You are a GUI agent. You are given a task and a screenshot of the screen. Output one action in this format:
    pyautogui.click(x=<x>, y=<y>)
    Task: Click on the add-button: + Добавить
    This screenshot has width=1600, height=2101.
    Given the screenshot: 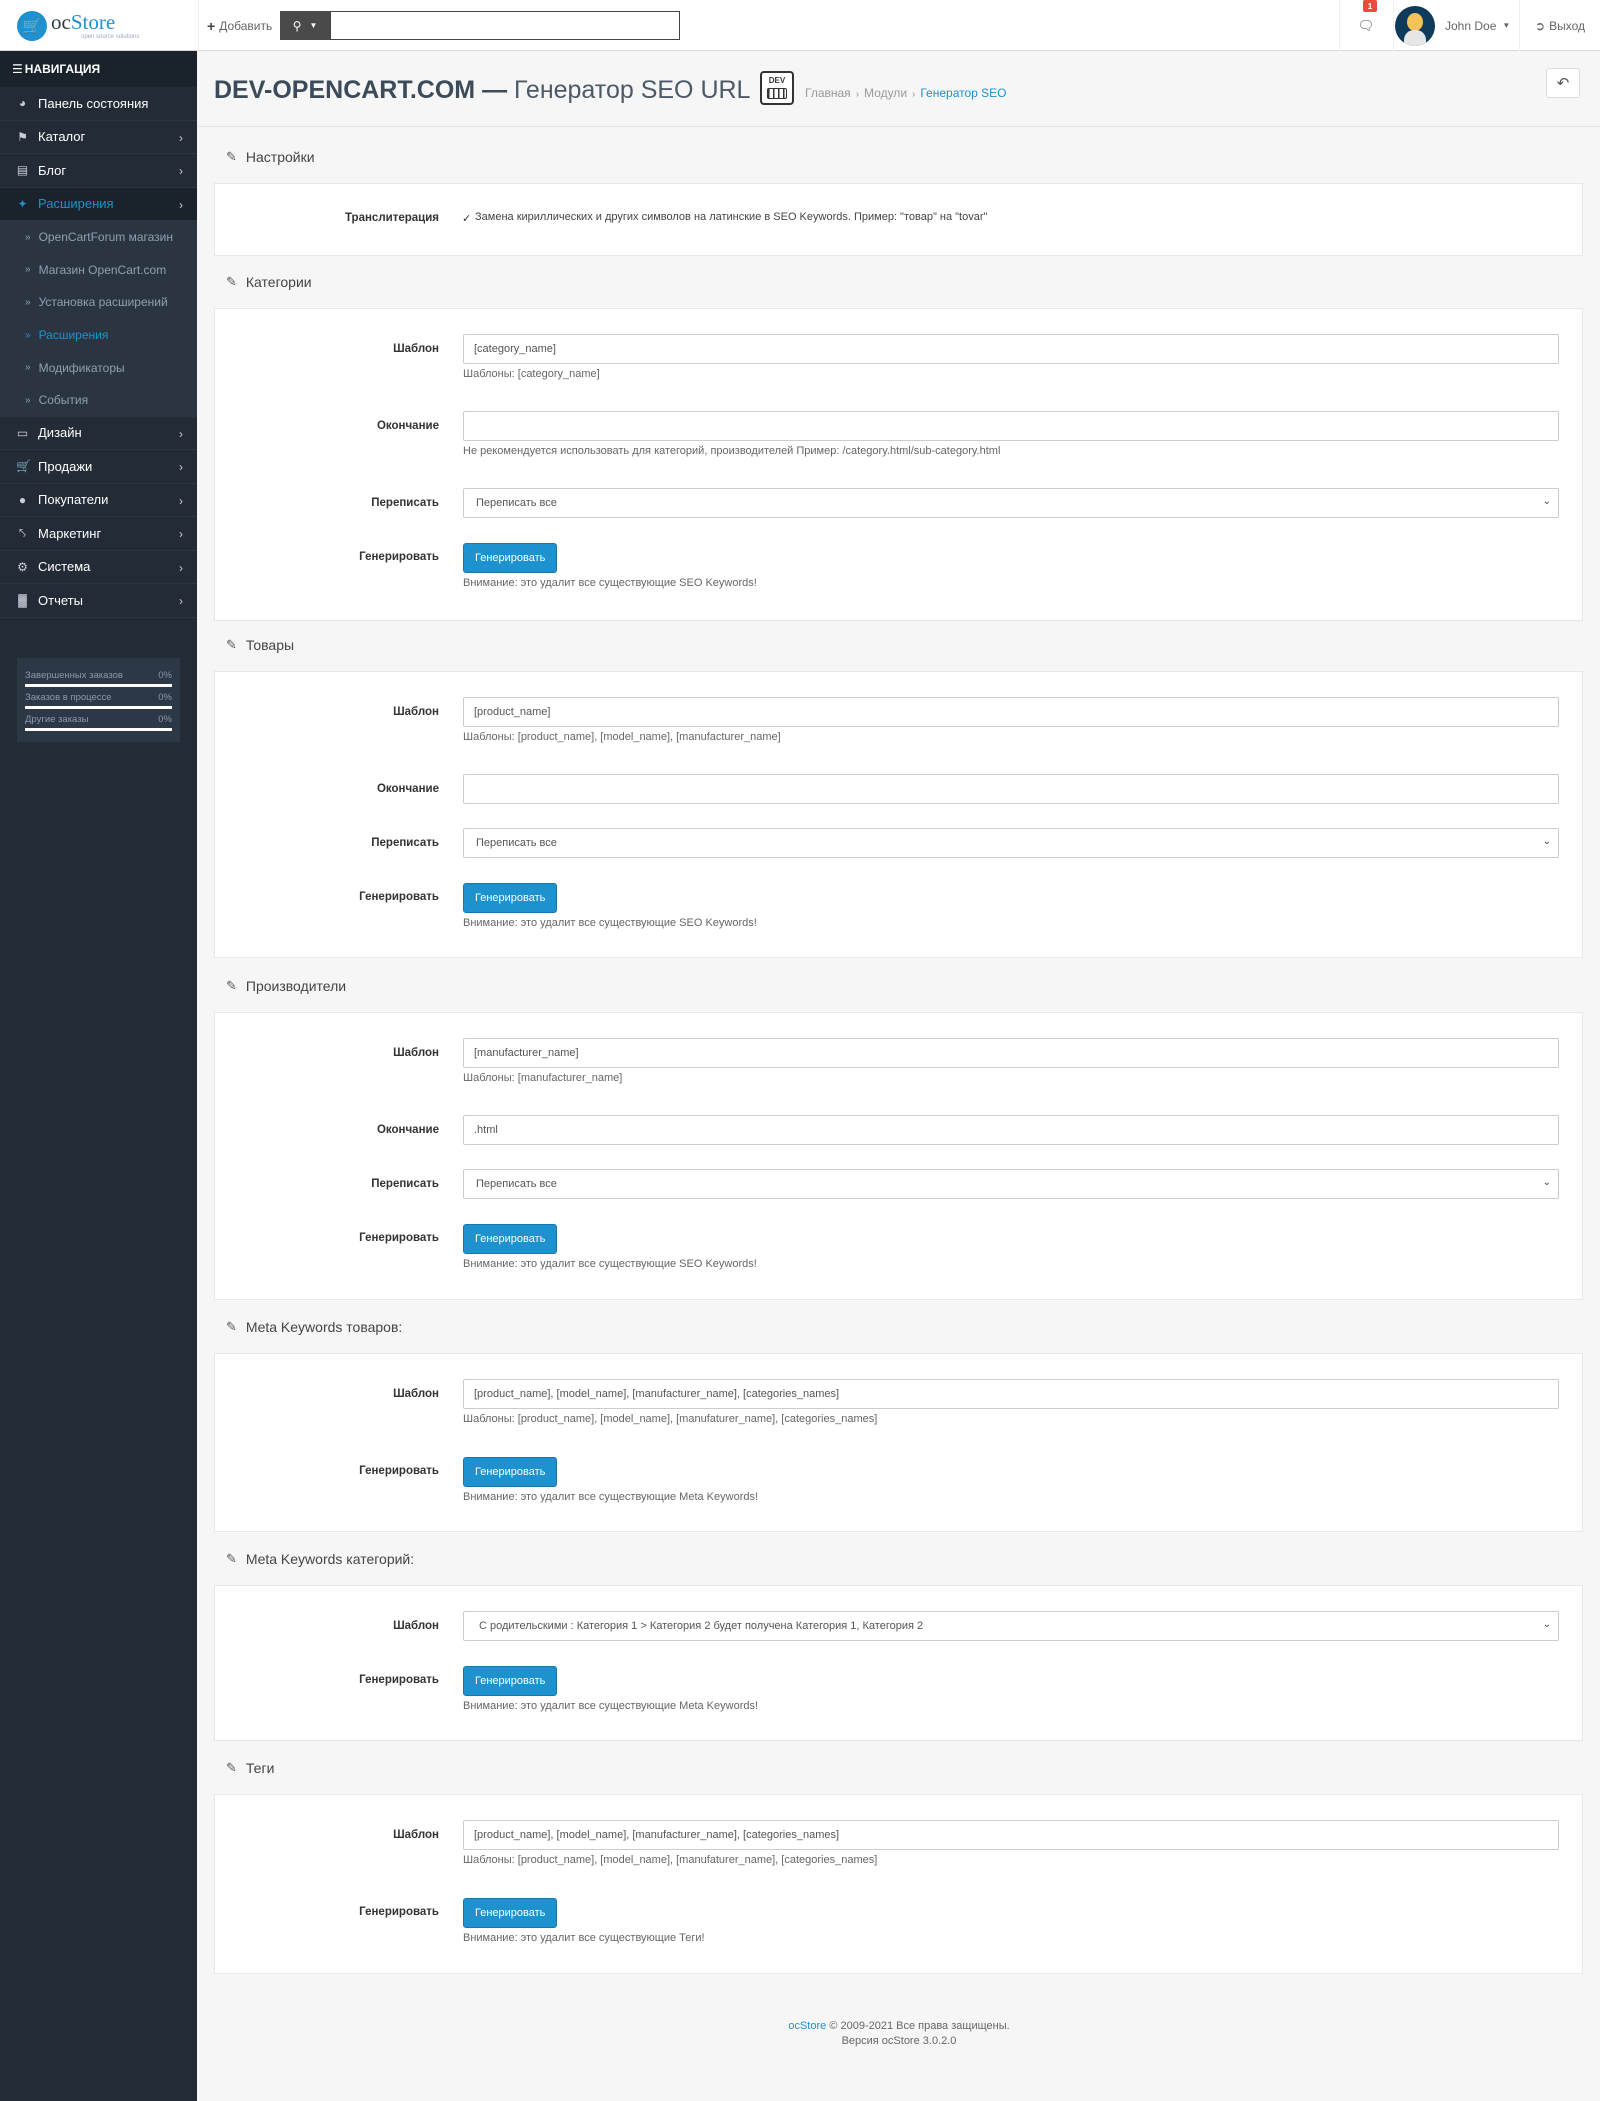 What is the action you would take?
    pyautogui.click(x=235, y=25)
    